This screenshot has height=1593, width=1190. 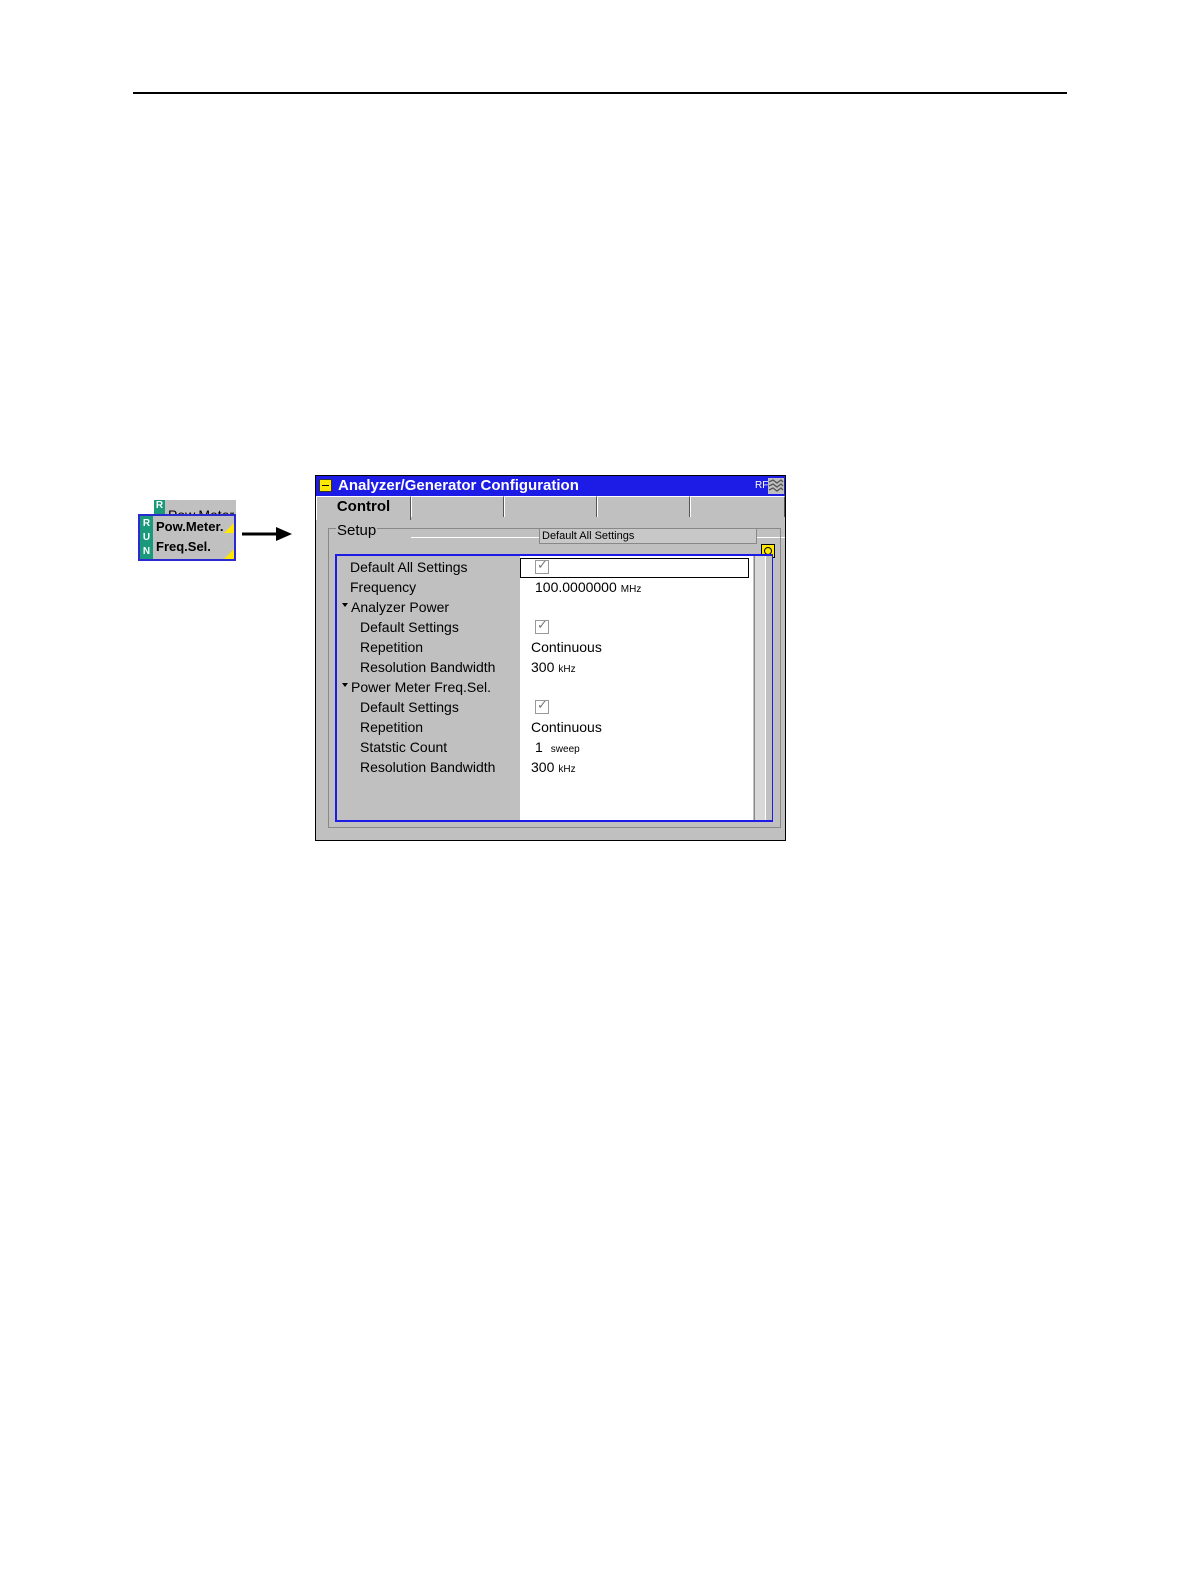 I want to click on tree-row: Frequency 100.0000000 MHz, so click(x=545, y=588).